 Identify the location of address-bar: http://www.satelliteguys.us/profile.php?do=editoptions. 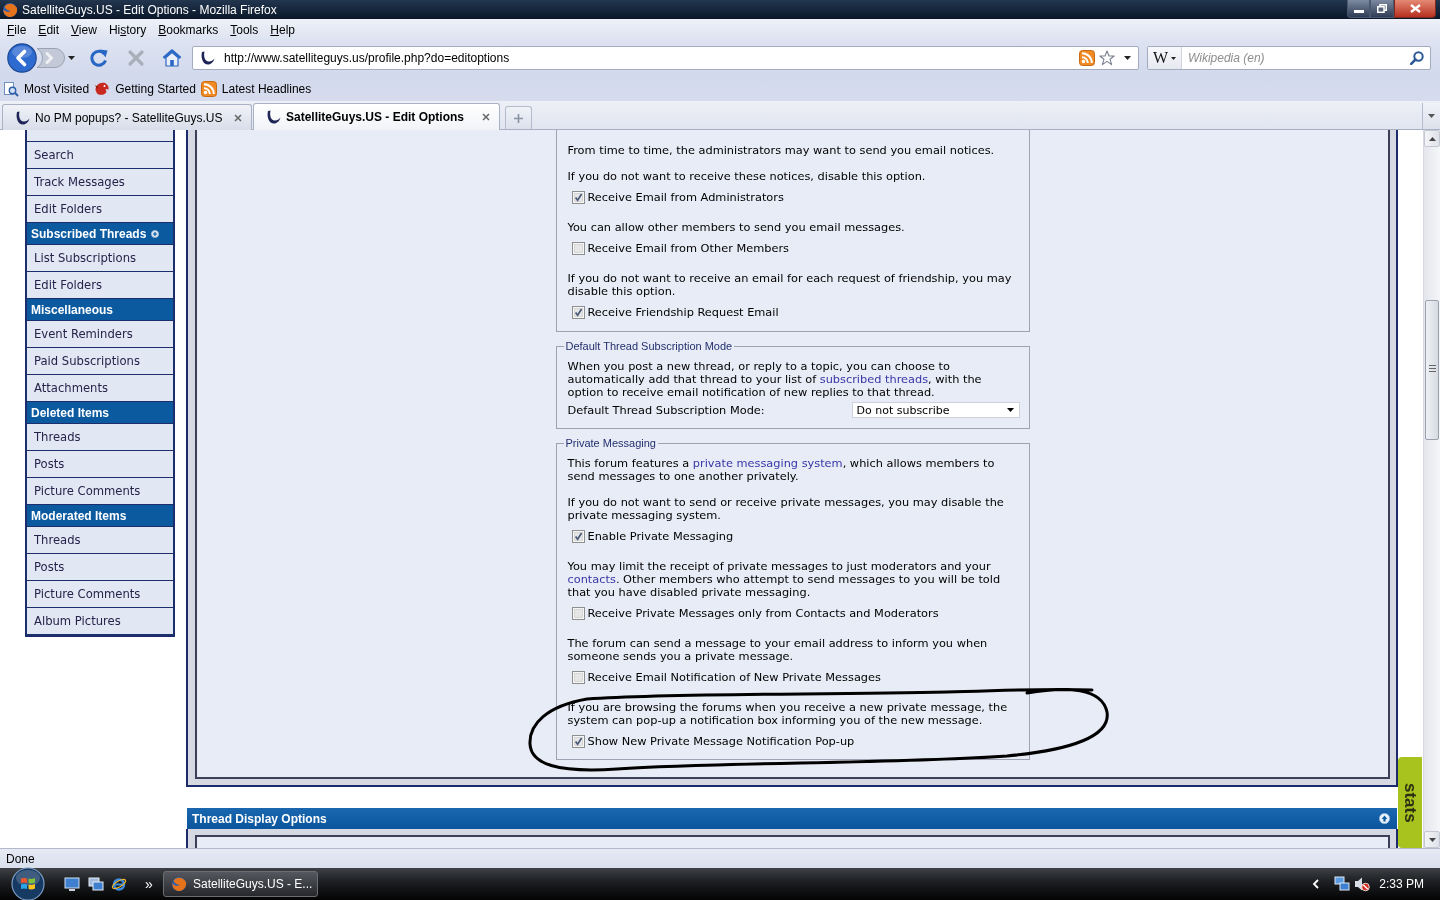
(665, 58).